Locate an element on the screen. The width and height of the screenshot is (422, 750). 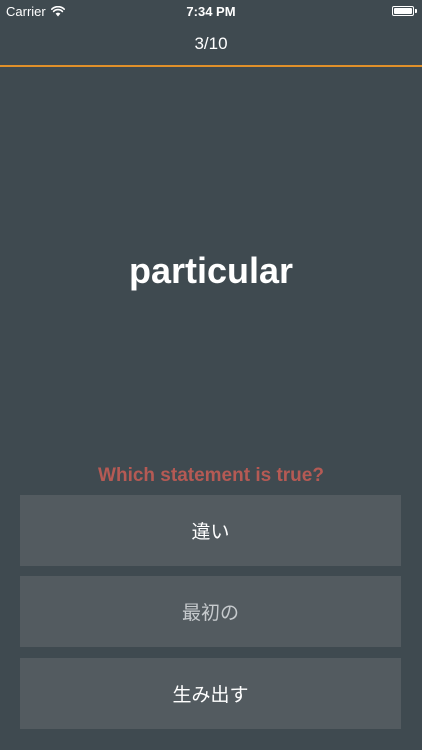
nav-bar: 3/10 is located at coordinates (211, 43).